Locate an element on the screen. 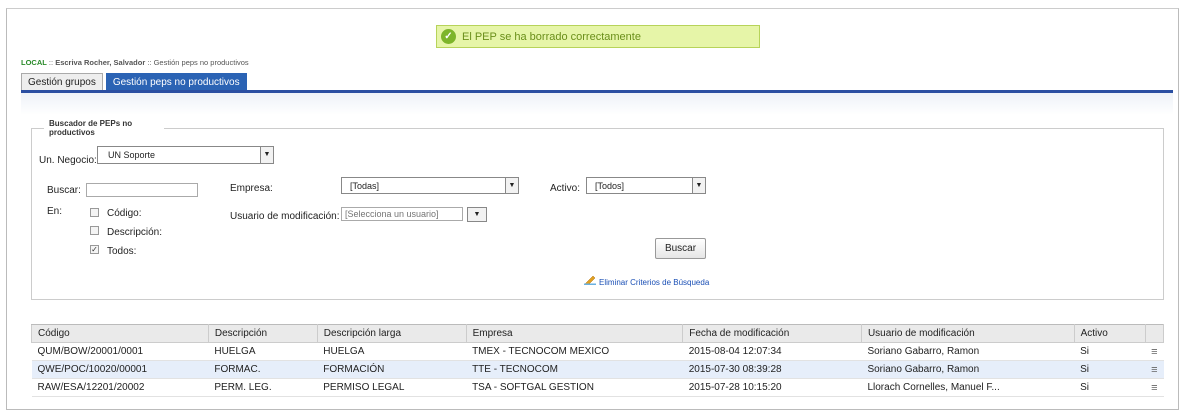 The height and width of the screenshot is (412, 1186). buscar-label: Buscar: is located at coordinates (64, 190).